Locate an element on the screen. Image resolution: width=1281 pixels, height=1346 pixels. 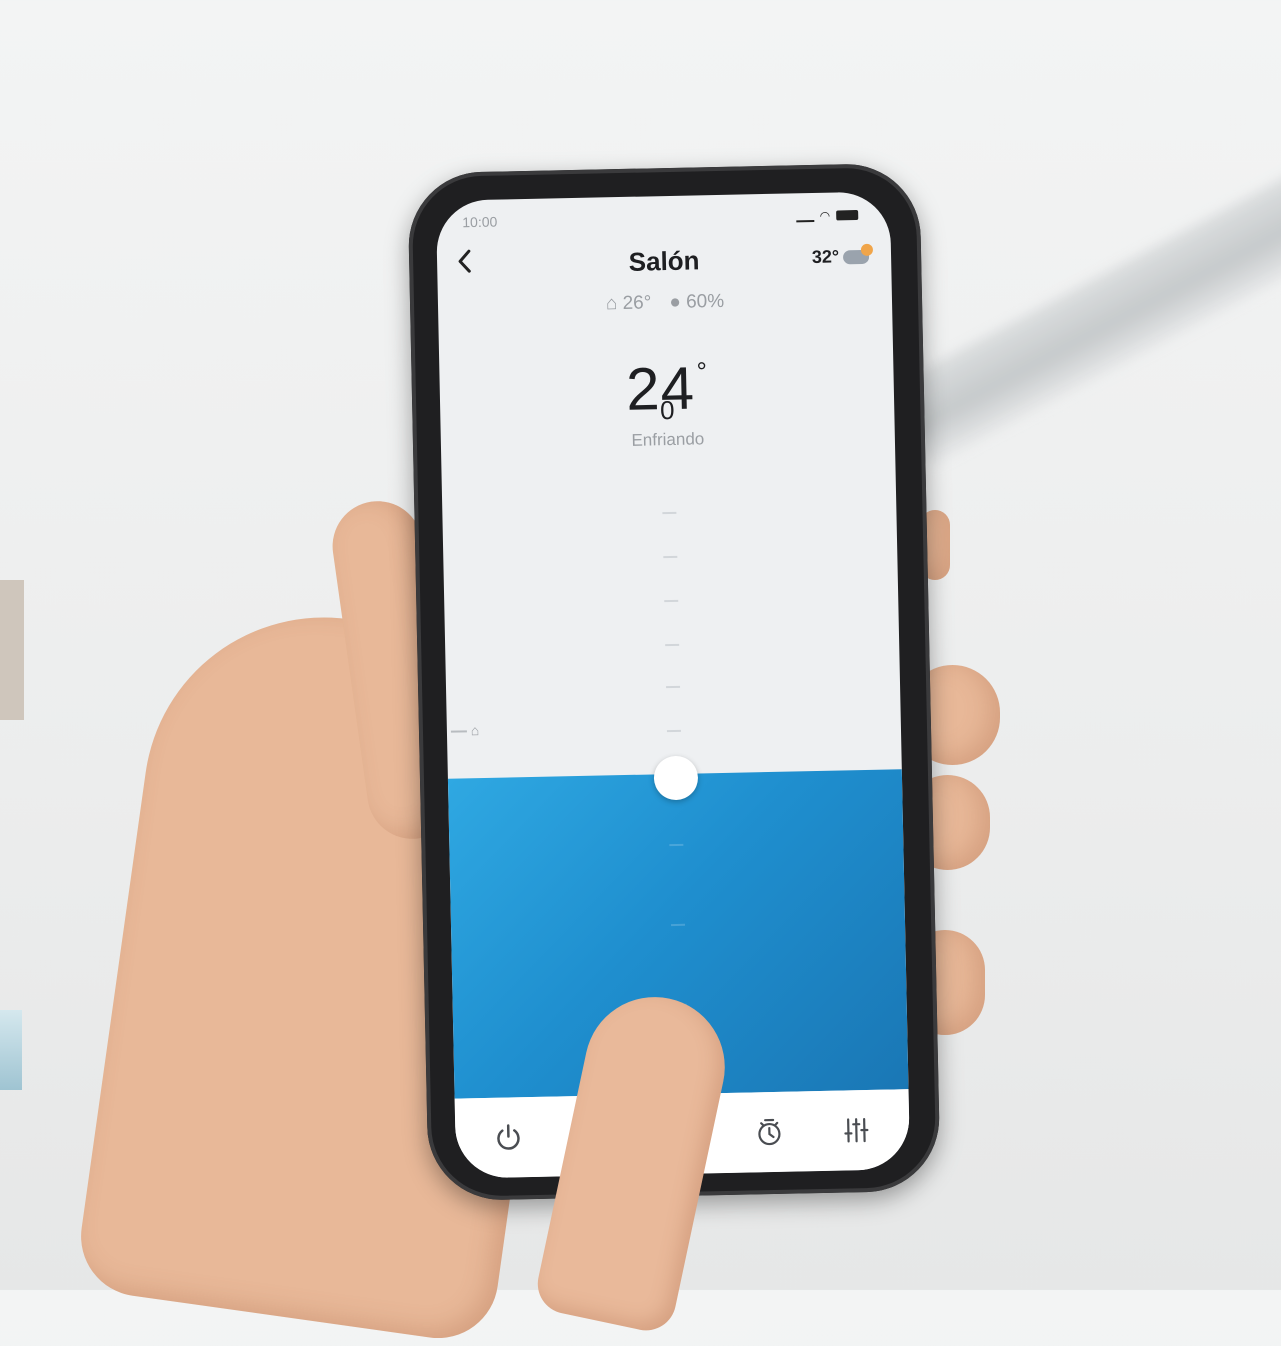
humidity-value: 60% is located at coordinates (705, 301).